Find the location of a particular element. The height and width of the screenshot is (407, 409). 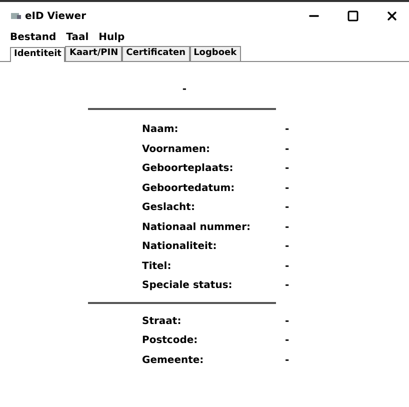

field-label: Geboorteplaats: is located at coordinates (188, 169).